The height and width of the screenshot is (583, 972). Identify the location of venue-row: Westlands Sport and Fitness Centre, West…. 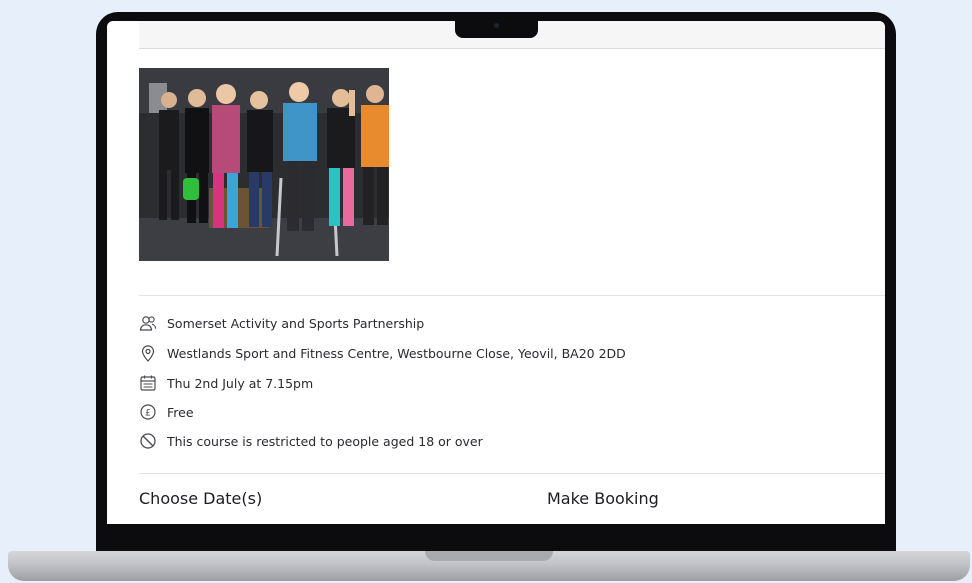
(382, 353).